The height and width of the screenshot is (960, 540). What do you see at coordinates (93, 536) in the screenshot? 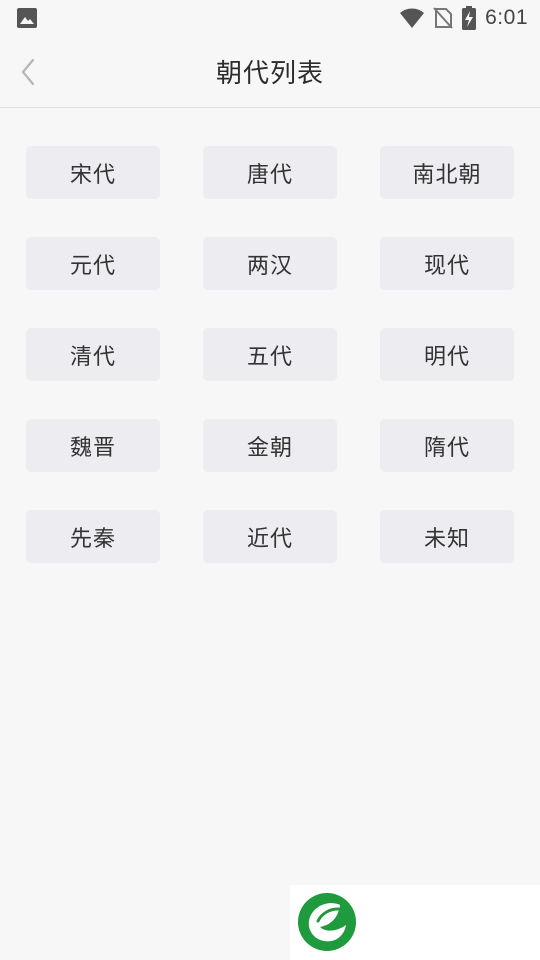
I see `dynasty-chip: 先秦` at bounding box center [93, 536].